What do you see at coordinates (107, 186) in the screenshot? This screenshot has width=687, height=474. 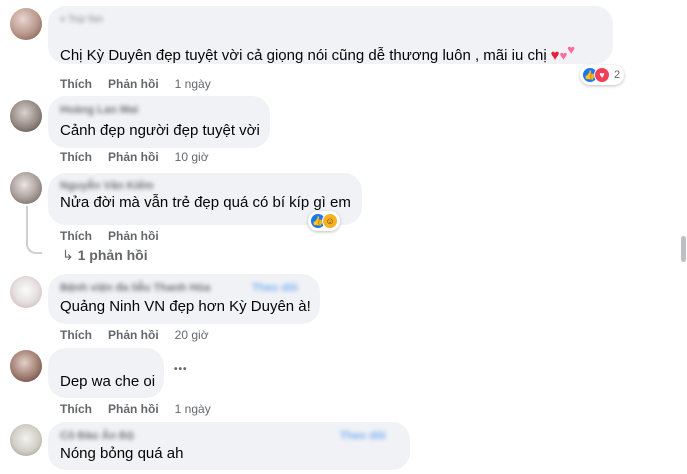 I see `commenter-name: Nguyễn Văn Kiểm` at bounding box center [107, 186].